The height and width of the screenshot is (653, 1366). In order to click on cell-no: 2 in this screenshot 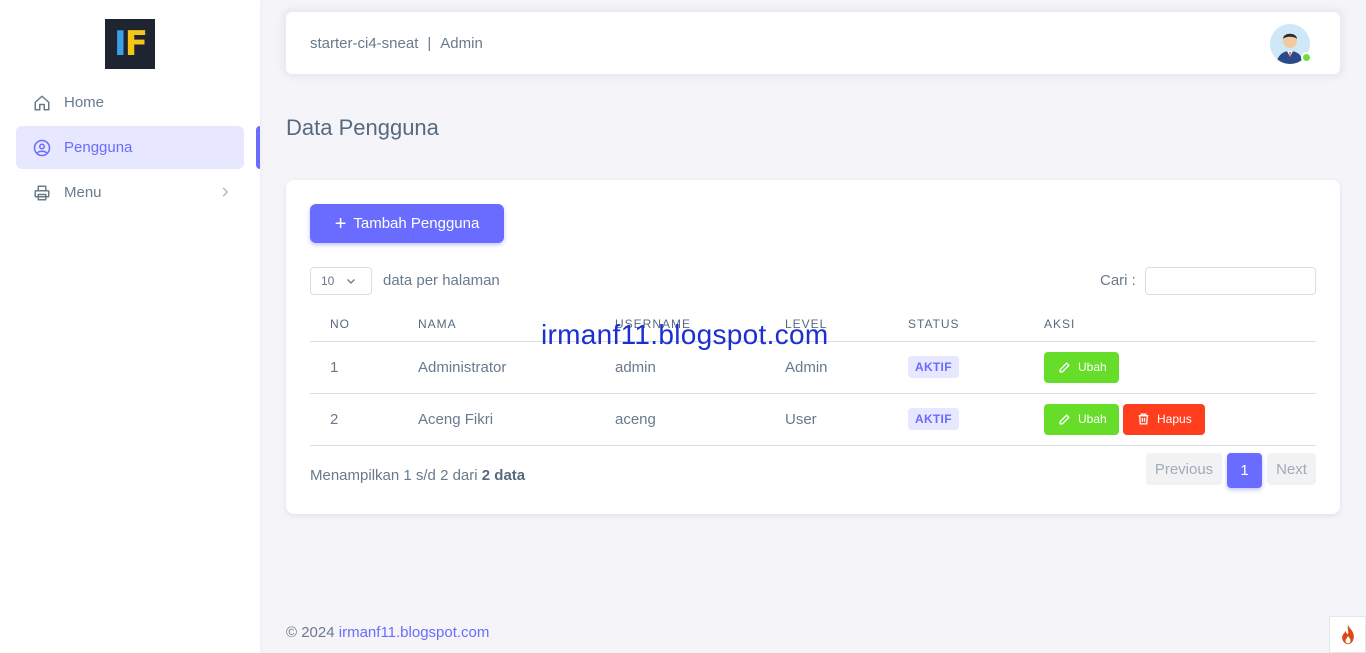, I will do `click(354, 419)`.